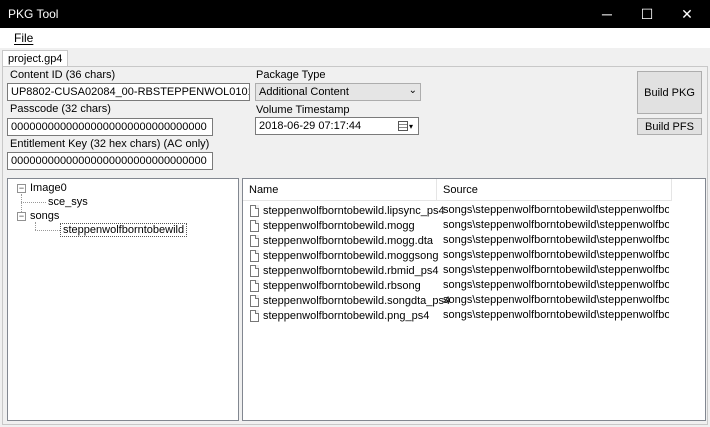 The height and width of the screenshot is (427, 710). Describe the element at coordinates (669, 92) in the screenshot. I see `build-pkg-button: Build PKG` at that location.